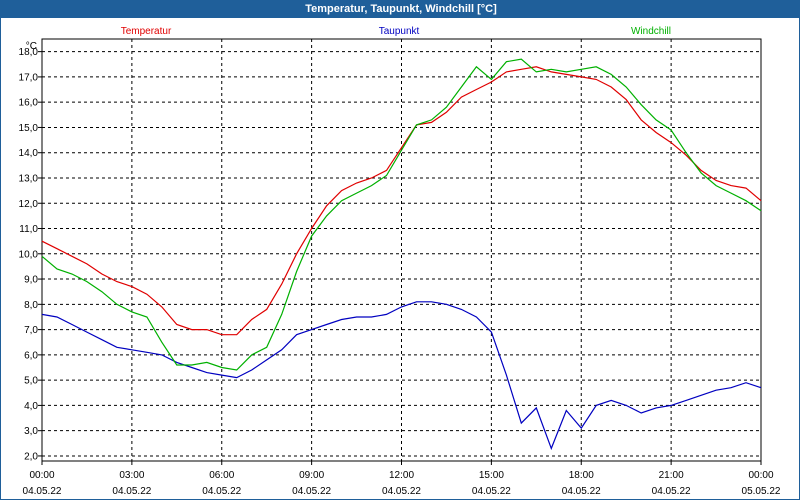 This screenshot has width=800, height=501. What do you see at coordinates (131, 475) in the screenshot?
I see `x-tick-time: 03:00` at bounding box center [131, 475].